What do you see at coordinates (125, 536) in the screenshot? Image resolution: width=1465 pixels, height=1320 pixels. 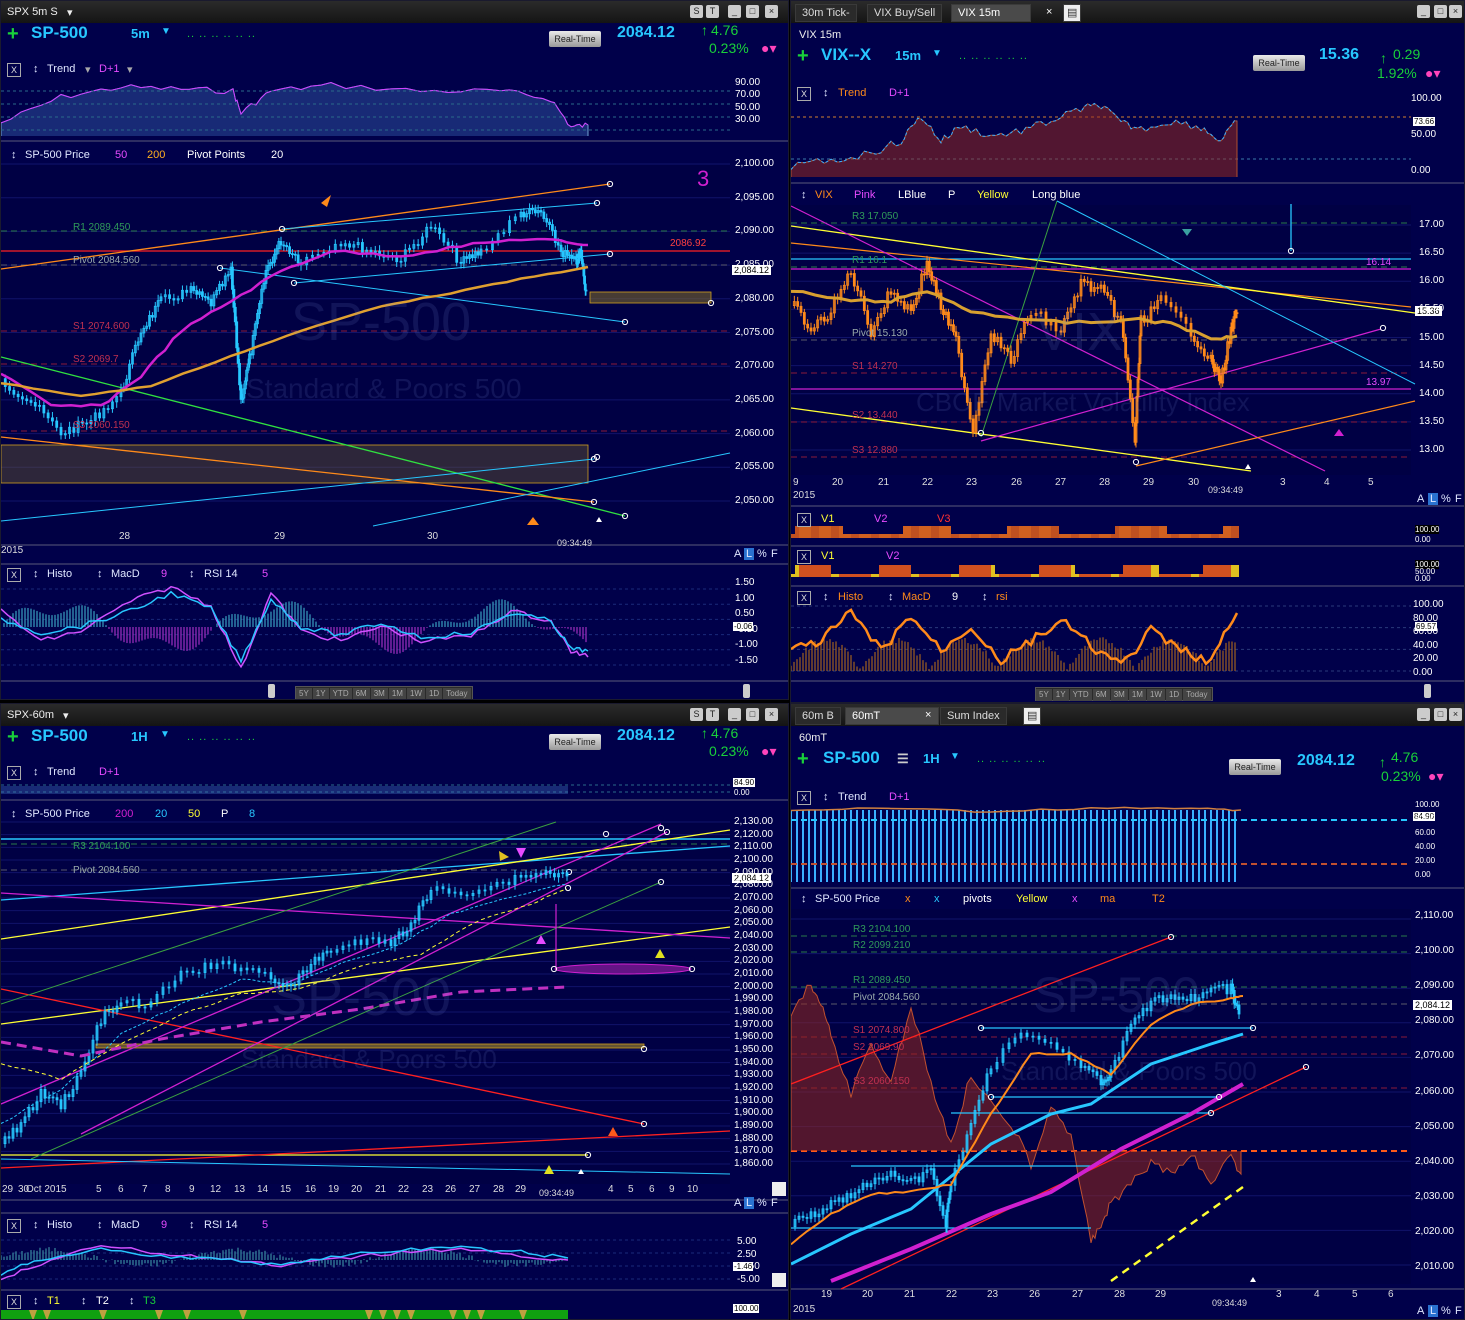 I see `x-tick: 28` at bounding box center [125, 536].